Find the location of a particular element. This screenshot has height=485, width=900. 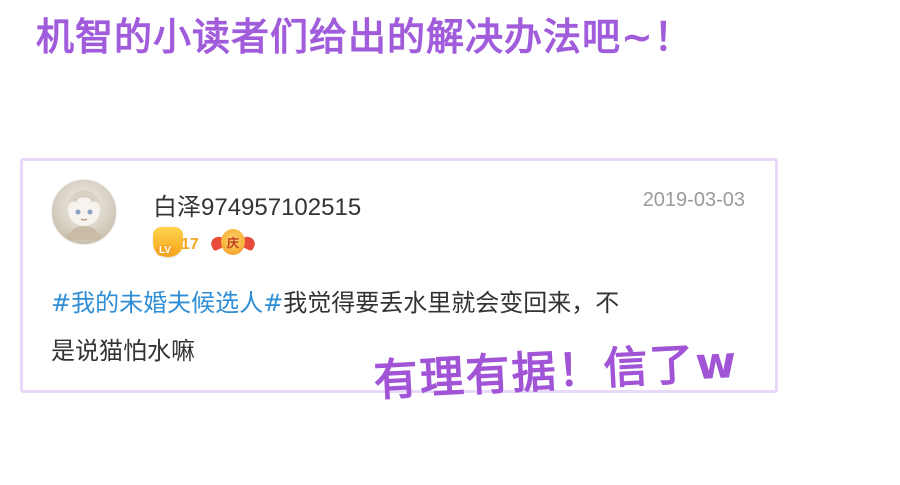

anime-avatar-icon is located at coordinates (84, 215).